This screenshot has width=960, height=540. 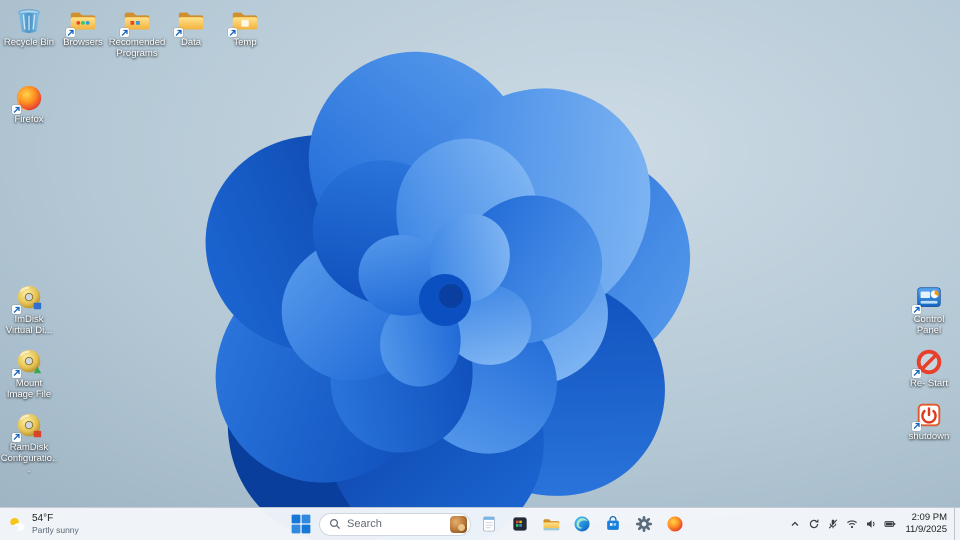 I want to click on taskbar-app-system-utility, so click(x=520, y=524).